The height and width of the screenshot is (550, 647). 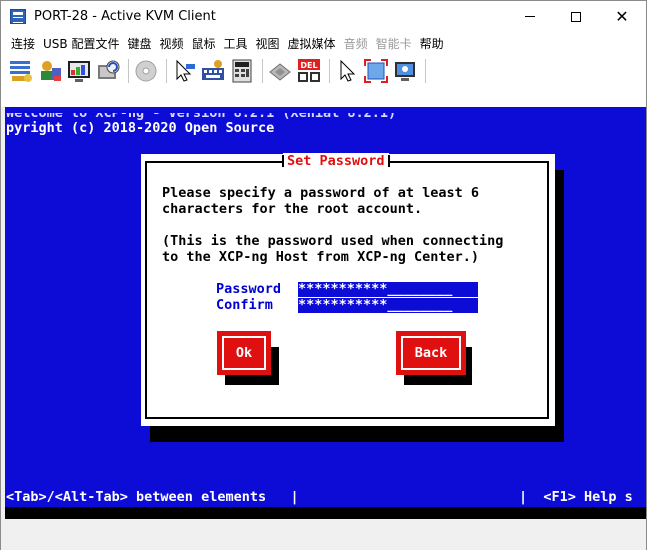 I want to click on app-icon, so click(x=18, y=16).